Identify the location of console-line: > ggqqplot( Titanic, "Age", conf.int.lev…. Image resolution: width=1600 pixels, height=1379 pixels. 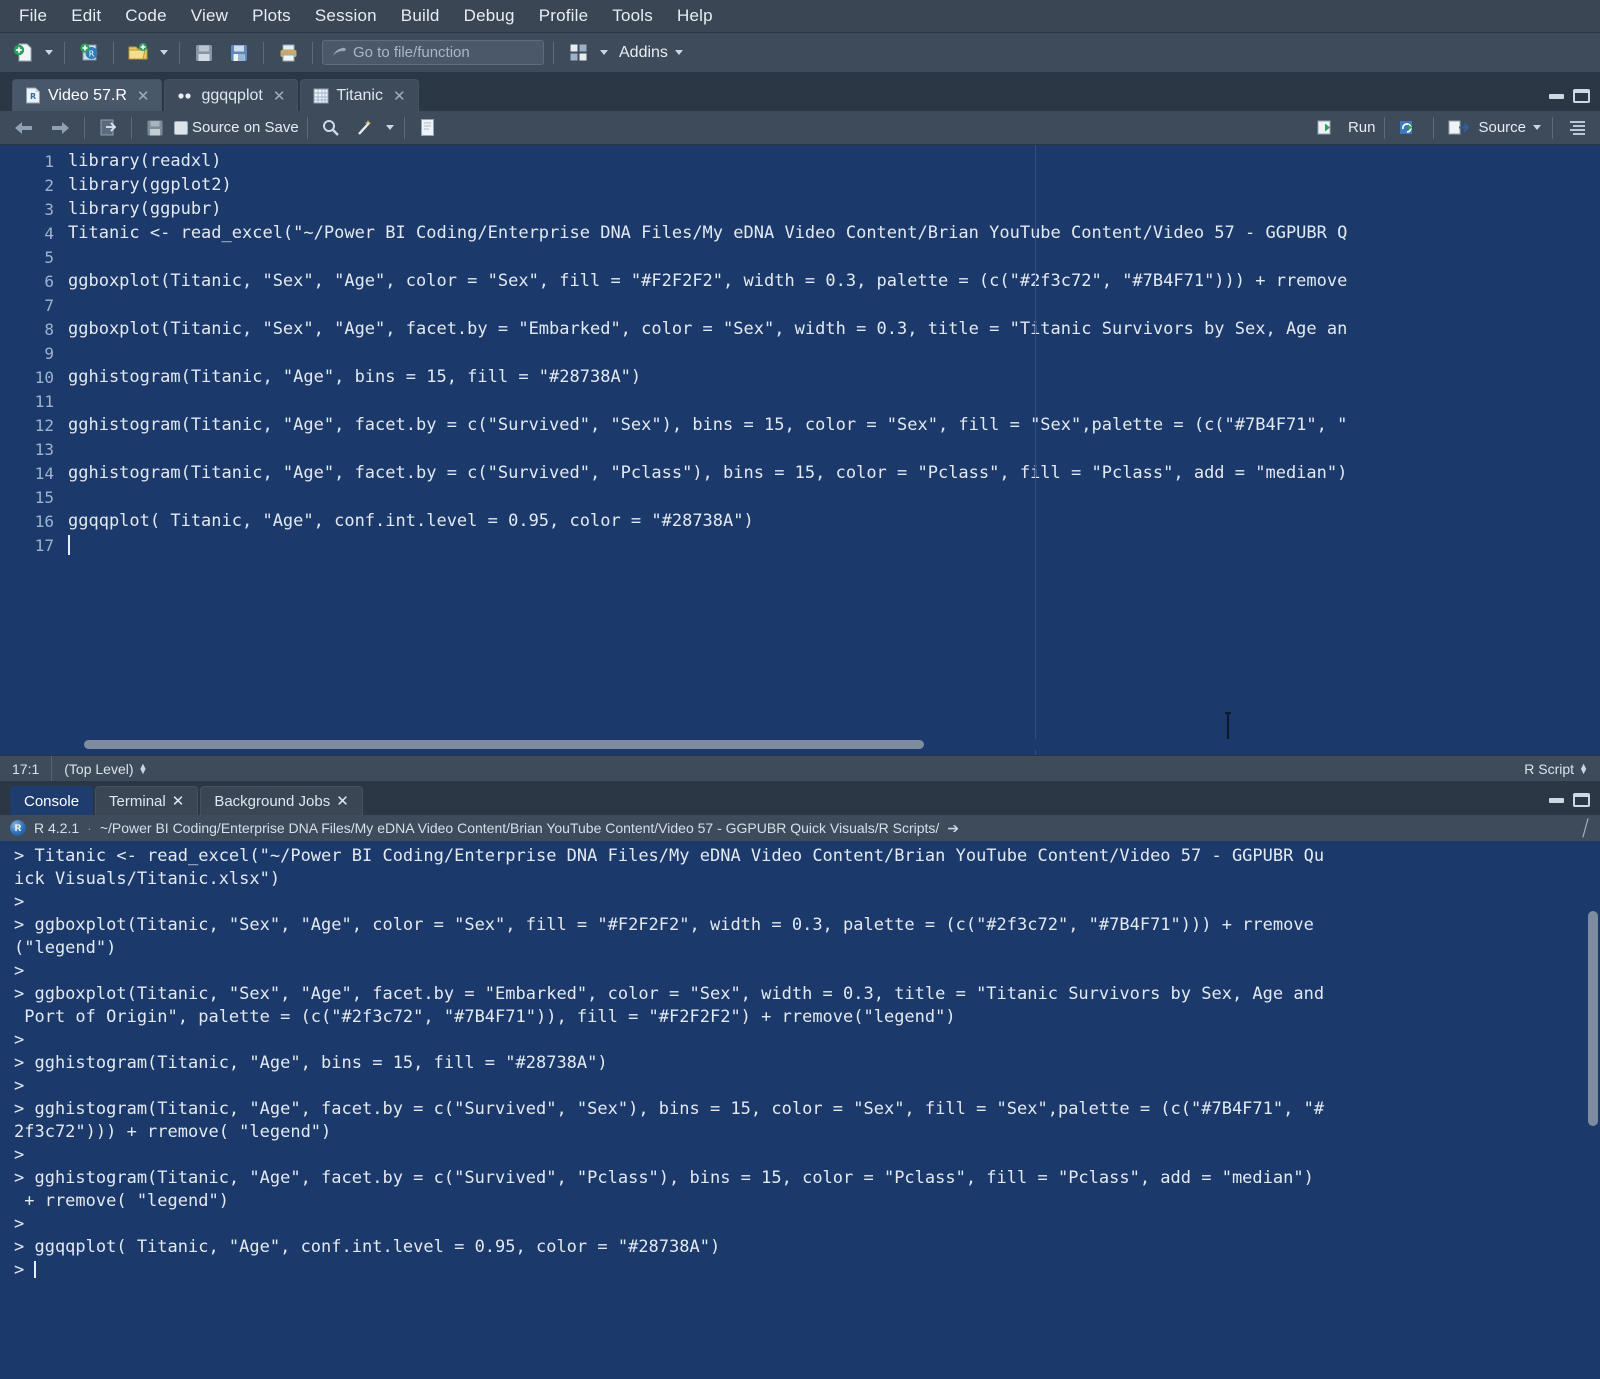
(367, 1247).